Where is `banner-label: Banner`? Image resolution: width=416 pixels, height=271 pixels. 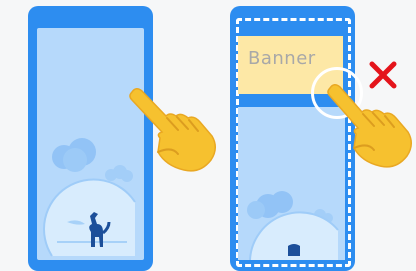 banner-label: Banner is located at coordinates (282, 58).